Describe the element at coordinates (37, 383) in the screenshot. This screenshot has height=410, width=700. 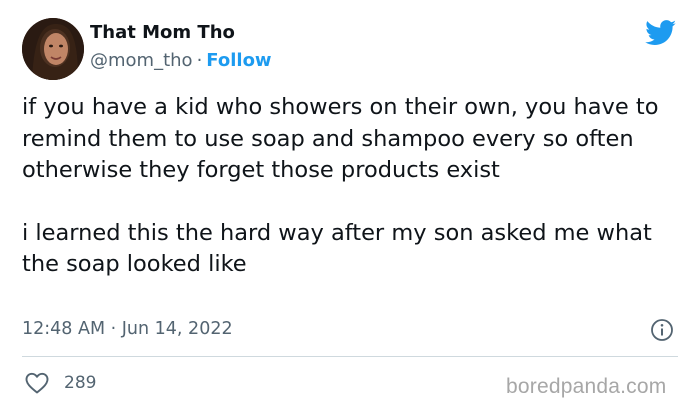
I see `heart-icon` at that location.